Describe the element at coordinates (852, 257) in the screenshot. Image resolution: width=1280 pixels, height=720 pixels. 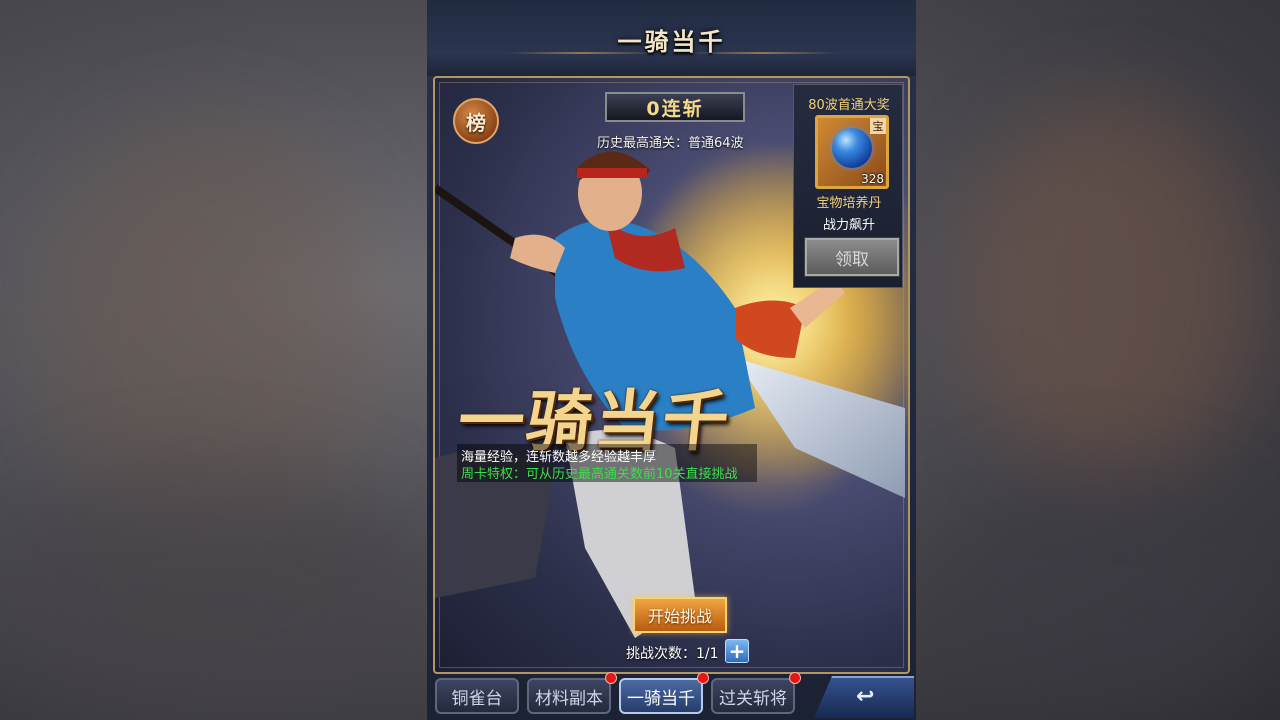
I see `claim-button: 领取` at that location.